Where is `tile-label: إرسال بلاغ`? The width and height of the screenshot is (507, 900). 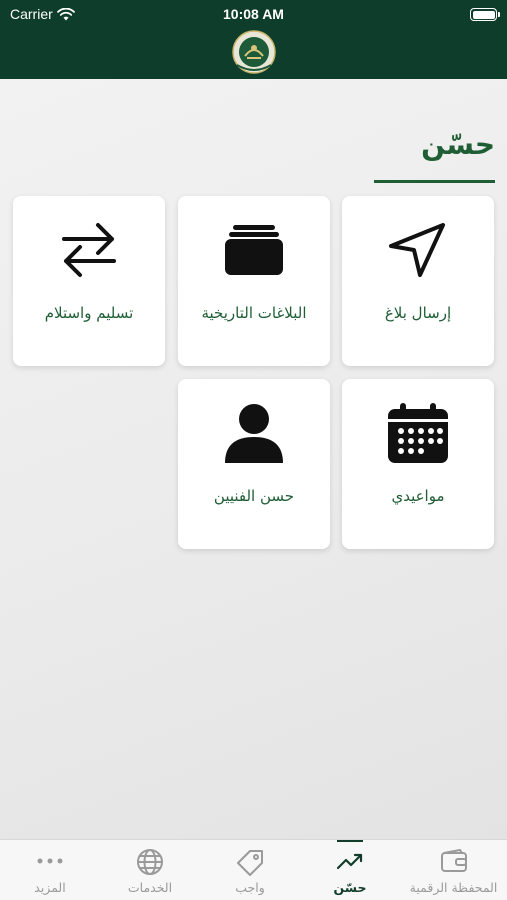 tile-label: إرسال بلاغ is located at coordinates (418, 313).